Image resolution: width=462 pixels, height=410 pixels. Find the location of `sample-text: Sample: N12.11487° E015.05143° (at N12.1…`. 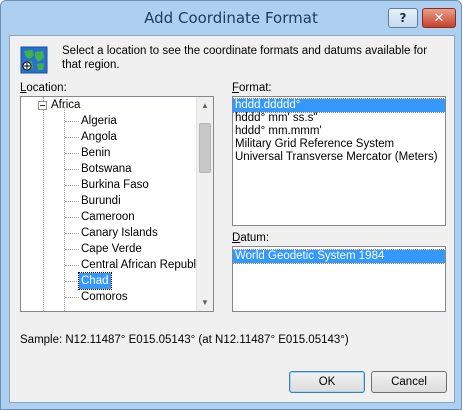

sample-text: Sample: N12.11487° E015.05143° (at N12.1… is located at coordinates (184, 340).